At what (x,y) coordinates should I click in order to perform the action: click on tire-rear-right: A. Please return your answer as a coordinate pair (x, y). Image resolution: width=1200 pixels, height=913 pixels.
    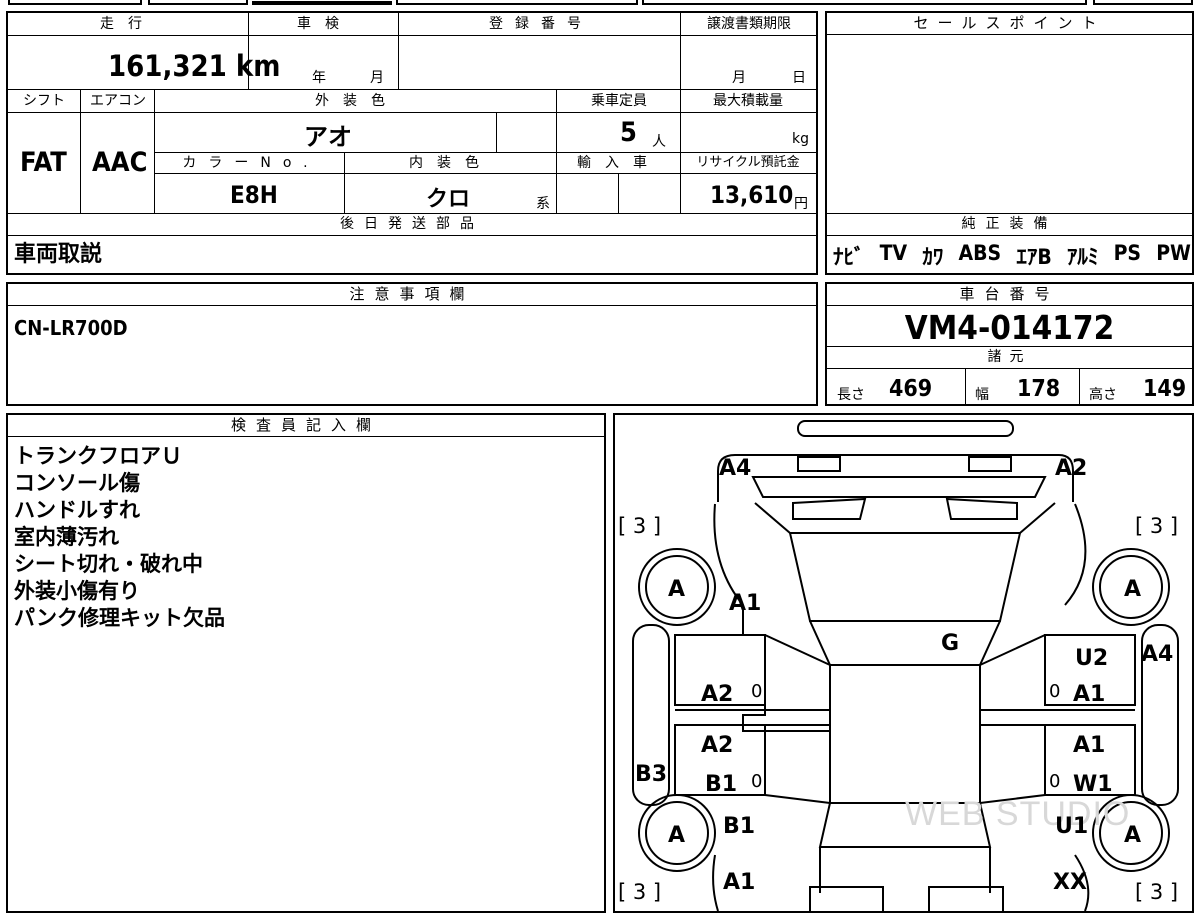
    Looking at the image, I should click on (1132, 835).